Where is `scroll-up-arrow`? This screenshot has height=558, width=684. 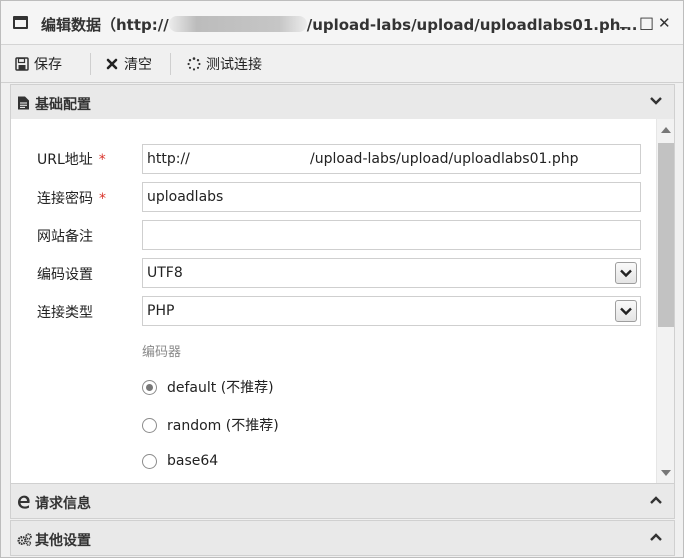
scroll-up-arrow is located at coordinates (666, 130).